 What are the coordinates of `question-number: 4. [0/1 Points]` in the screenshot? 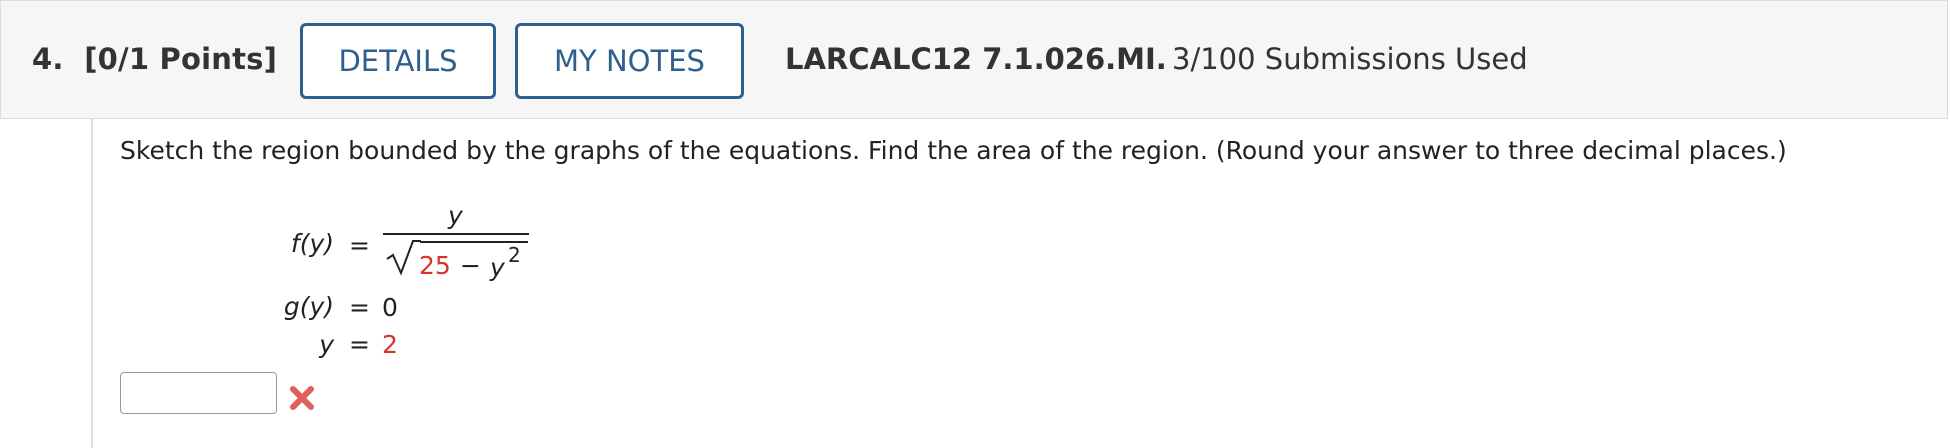 It's located at (154, 59).